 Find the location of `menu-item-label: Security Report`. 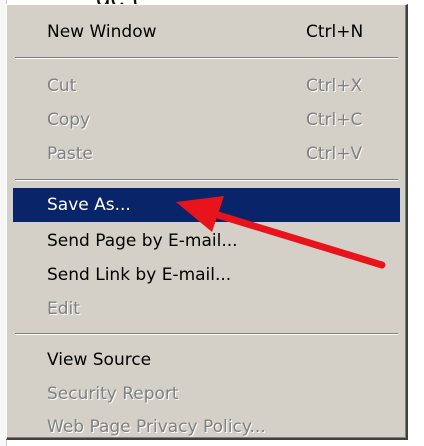

menu-item-label: Security Report is located at coordinates (113, 394).